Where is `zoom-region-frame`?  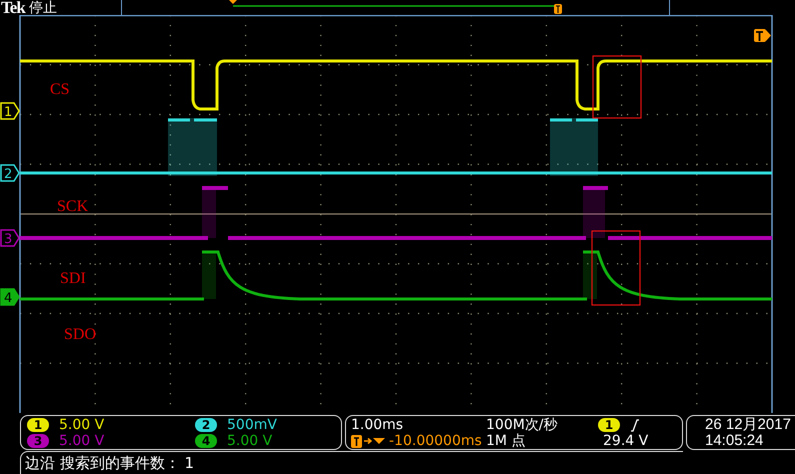 zoom-region-frame is located at coordinates (617, 87).